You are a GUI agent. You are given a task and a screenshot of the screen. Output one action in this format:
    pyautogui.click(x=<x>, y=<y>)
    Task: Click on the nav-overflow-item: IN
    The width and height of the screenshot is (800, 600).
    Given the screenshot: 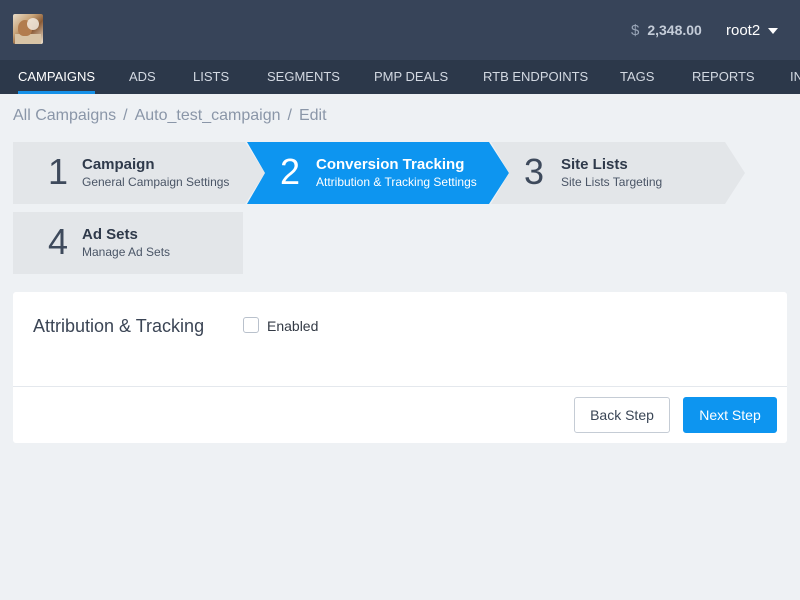 What is the action you would take?
    pyautogui.click(x=795, y=77)
    